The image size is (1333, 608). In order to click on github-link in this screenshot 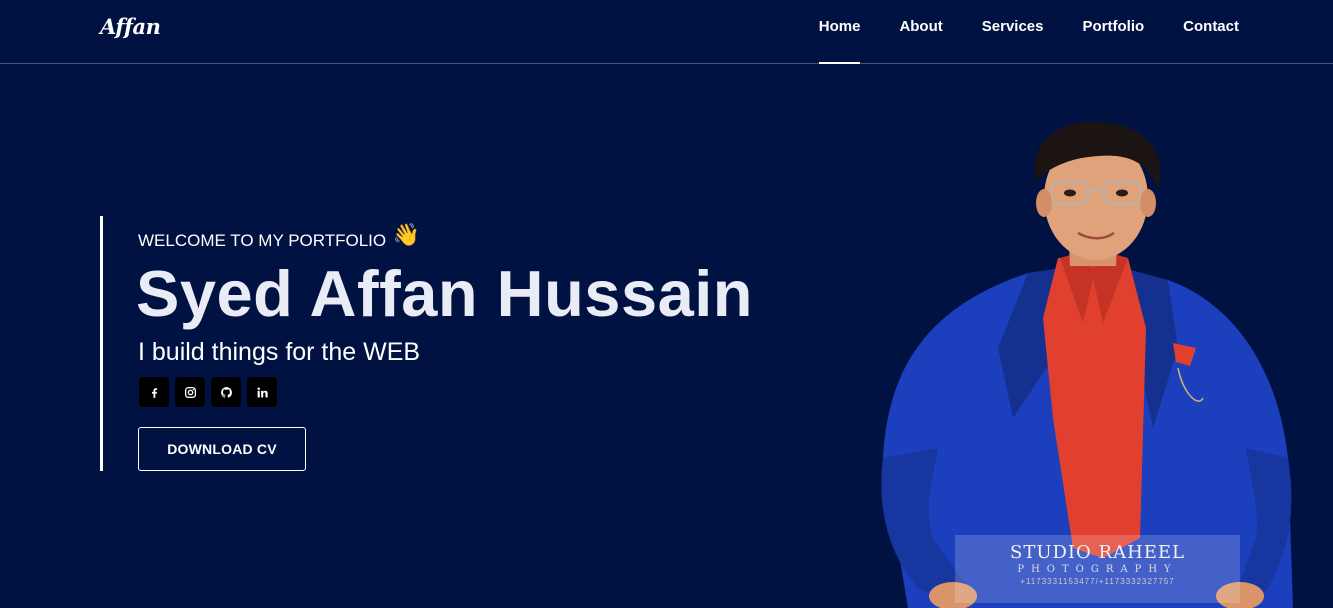, I will do `click(226, 392)`.